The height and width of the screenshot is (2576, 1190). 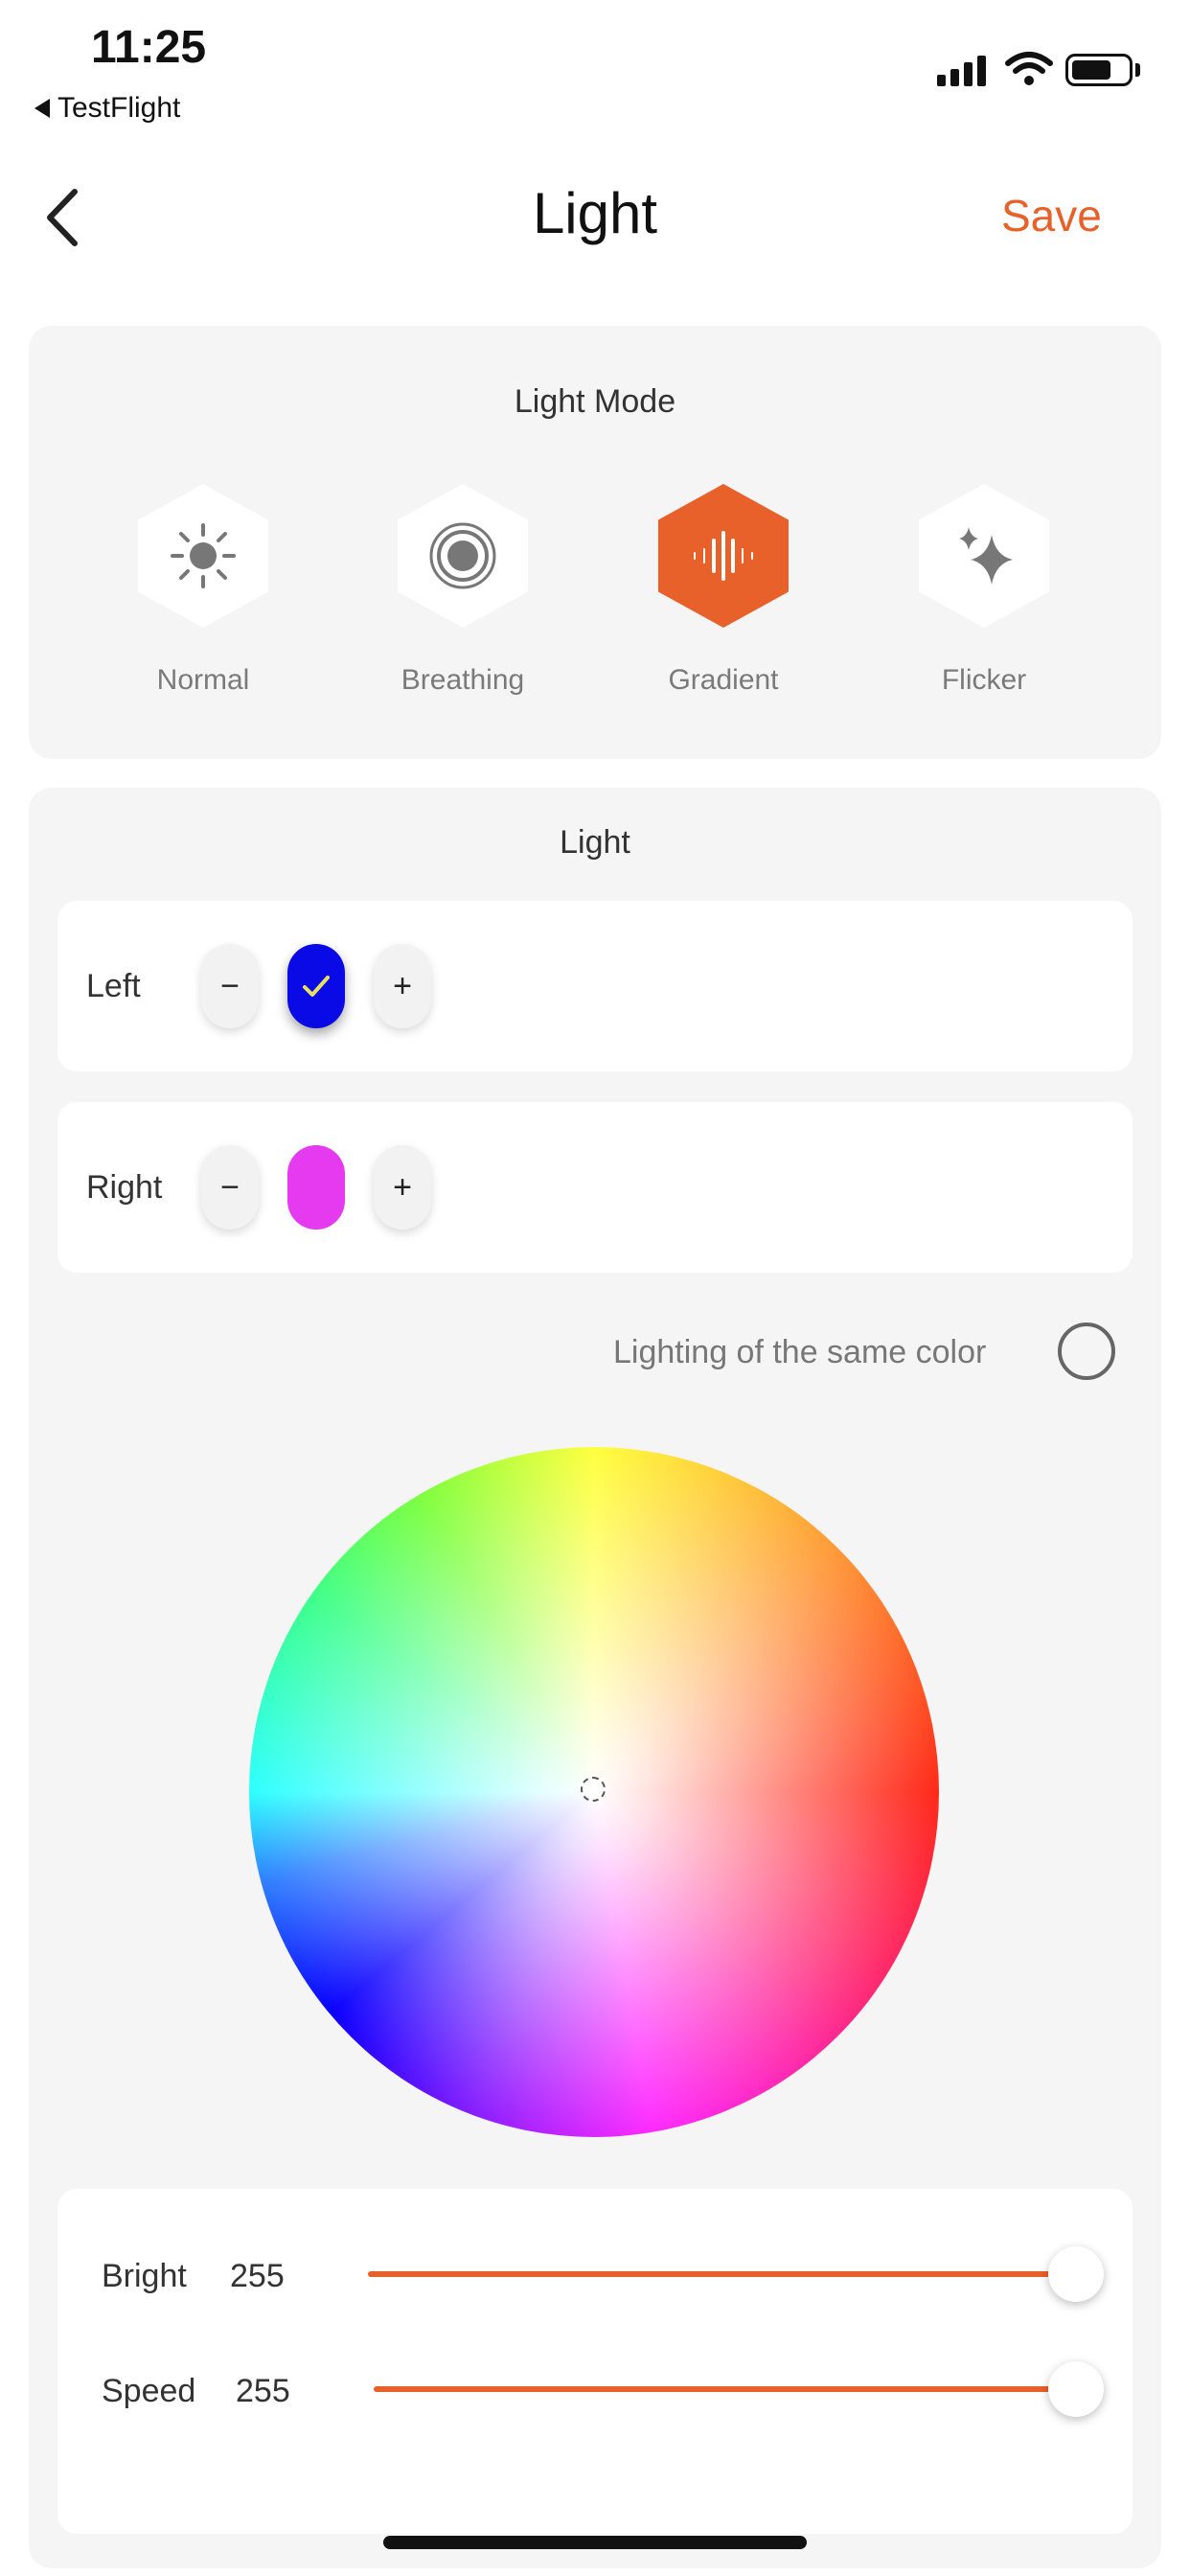 What do you see at coordinates (42, 108) in the screenshot?
I see `back-triangle-icon` at bounding box center [42, 108].